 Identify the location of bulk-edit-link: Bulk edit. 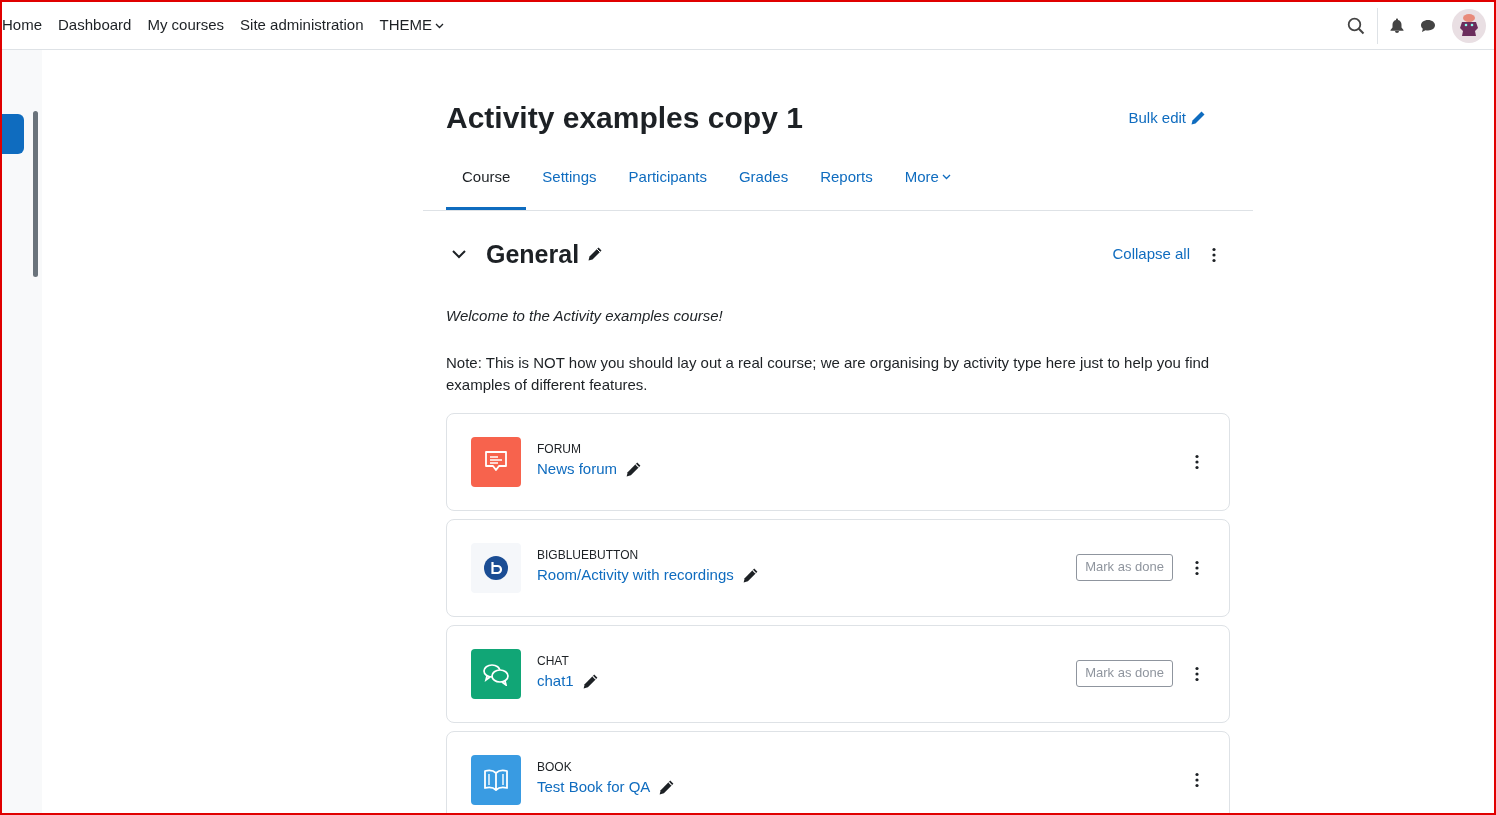
(1167, 118).